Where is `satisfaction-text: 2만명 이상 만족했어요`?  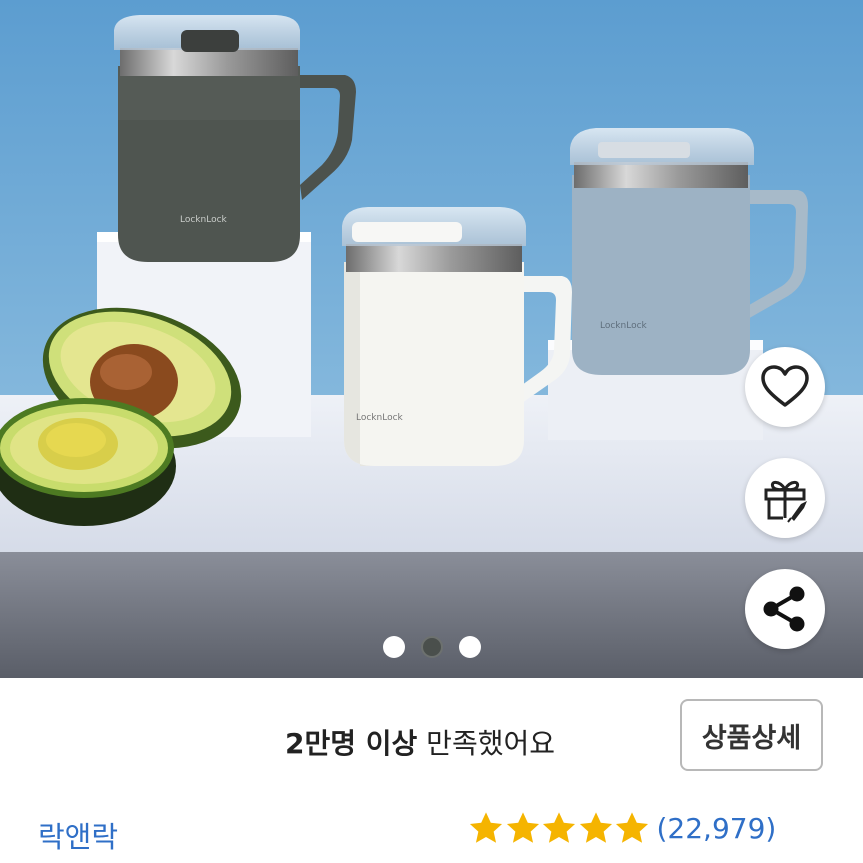
satisfaction-text: 2만명 이상 만족했어요 is located at coordinates (420, 742).